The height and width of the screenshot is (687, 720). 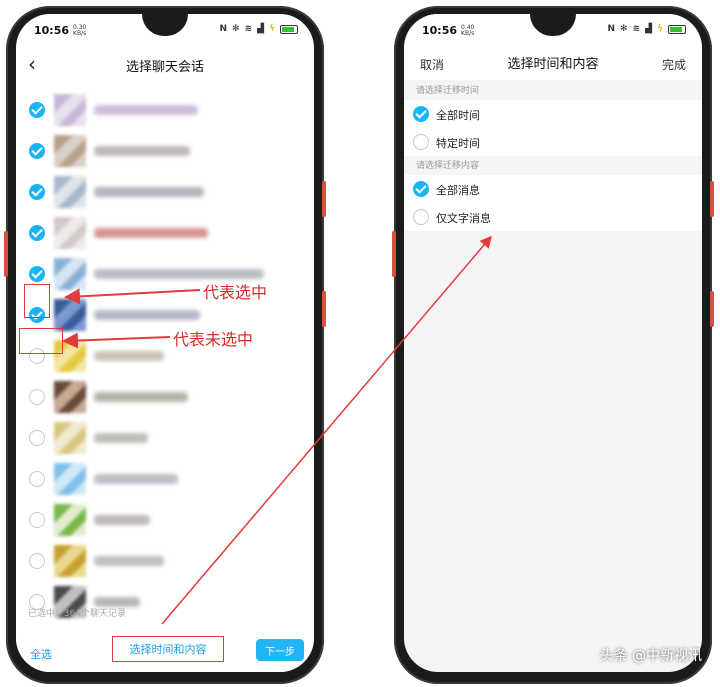 I want to click on cancel-button: 取消, so click(x=432, y=64).